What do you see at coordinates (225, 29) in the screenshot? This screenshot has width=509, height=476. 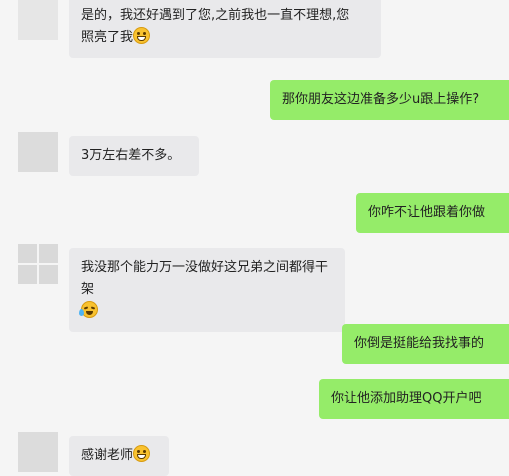 I see `incoming-message: 是的，我还好遇到了您,之前我也一直不理想,您 照亮了我` at bounding box center [225, 29].